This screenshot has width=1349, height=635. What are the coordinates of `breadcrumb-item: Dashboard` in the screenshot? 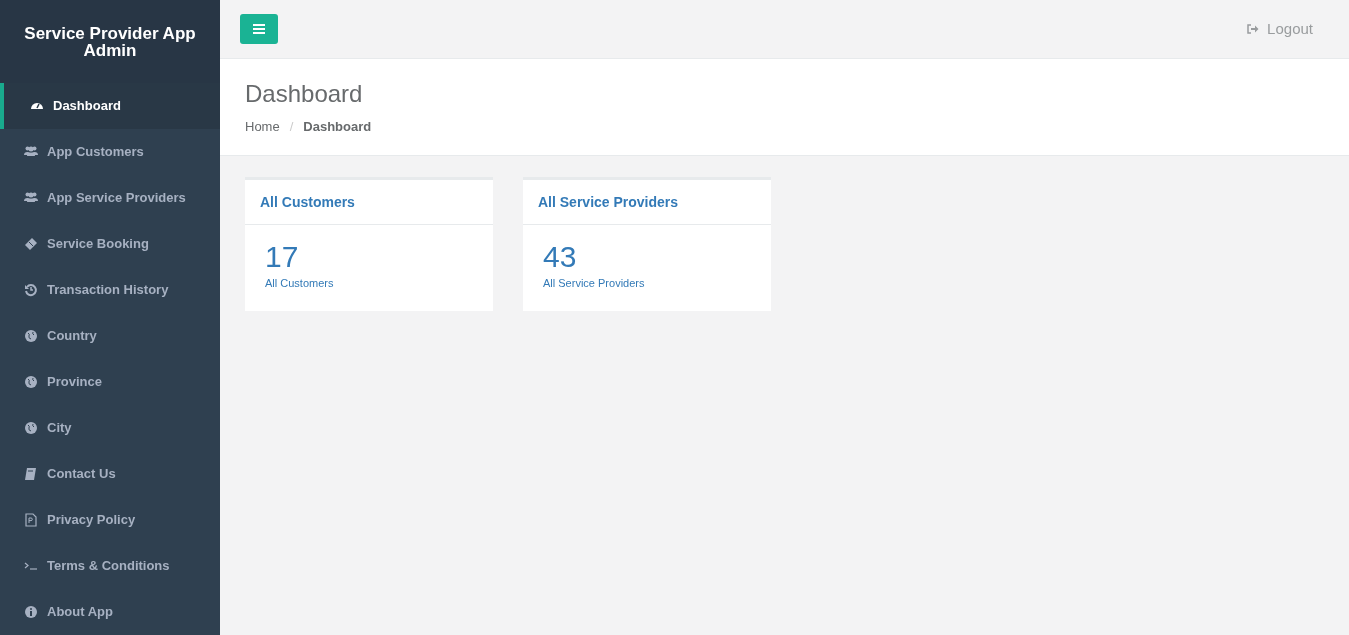 It's located at (337, 127).